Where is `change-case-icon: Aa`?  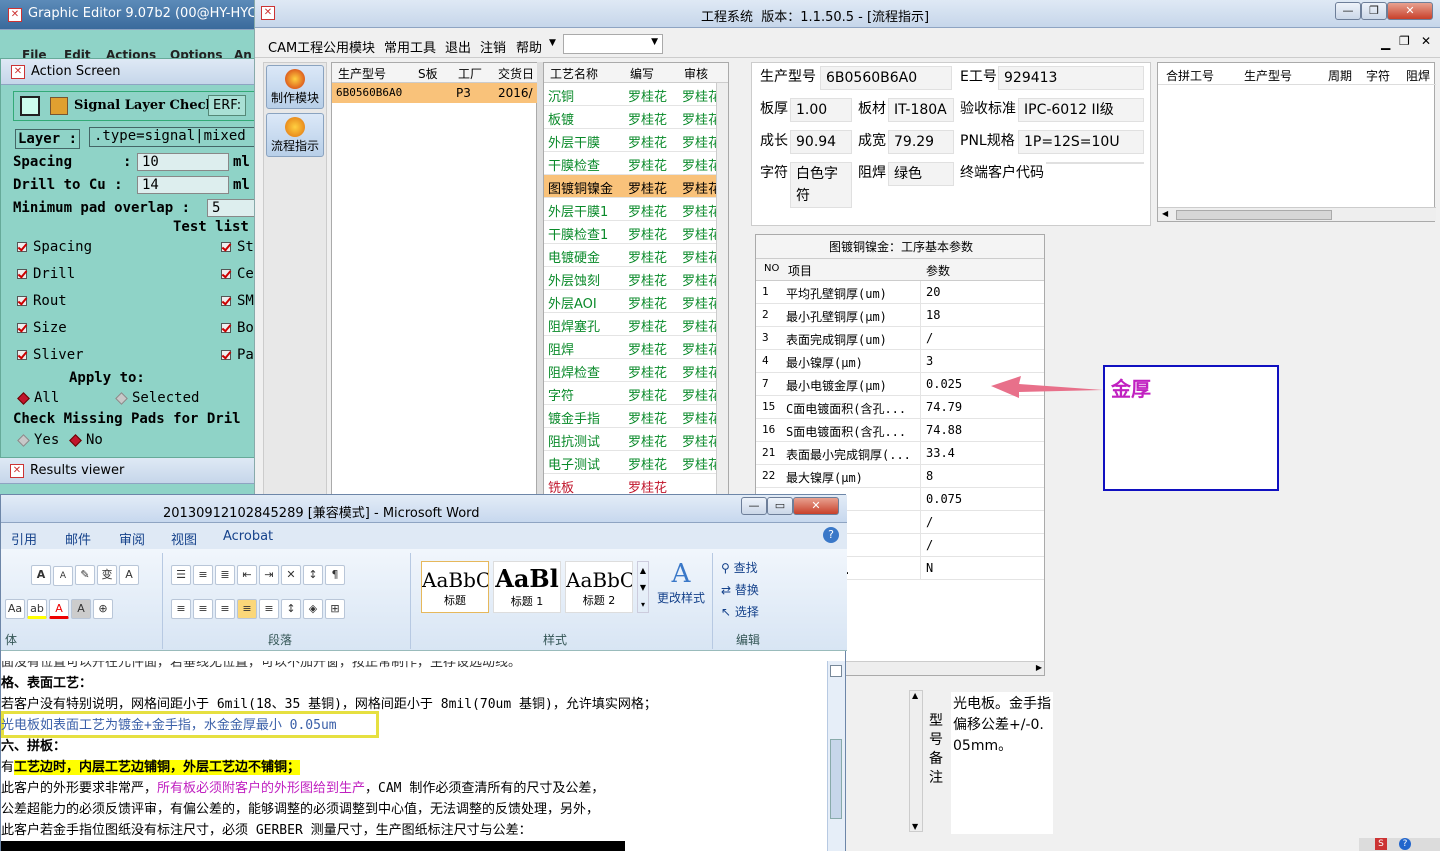 change-case-icon: Aa is located at coordinates (15, 609).